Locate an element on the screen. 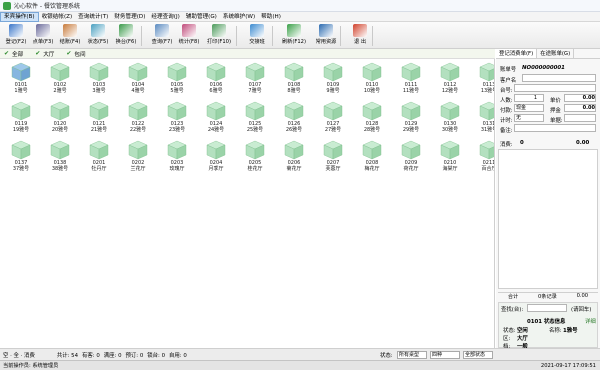 The width and height of the screenshot is (600, 370). menu-item-4: 经理查询(J) is located at coordinates (165, 17).